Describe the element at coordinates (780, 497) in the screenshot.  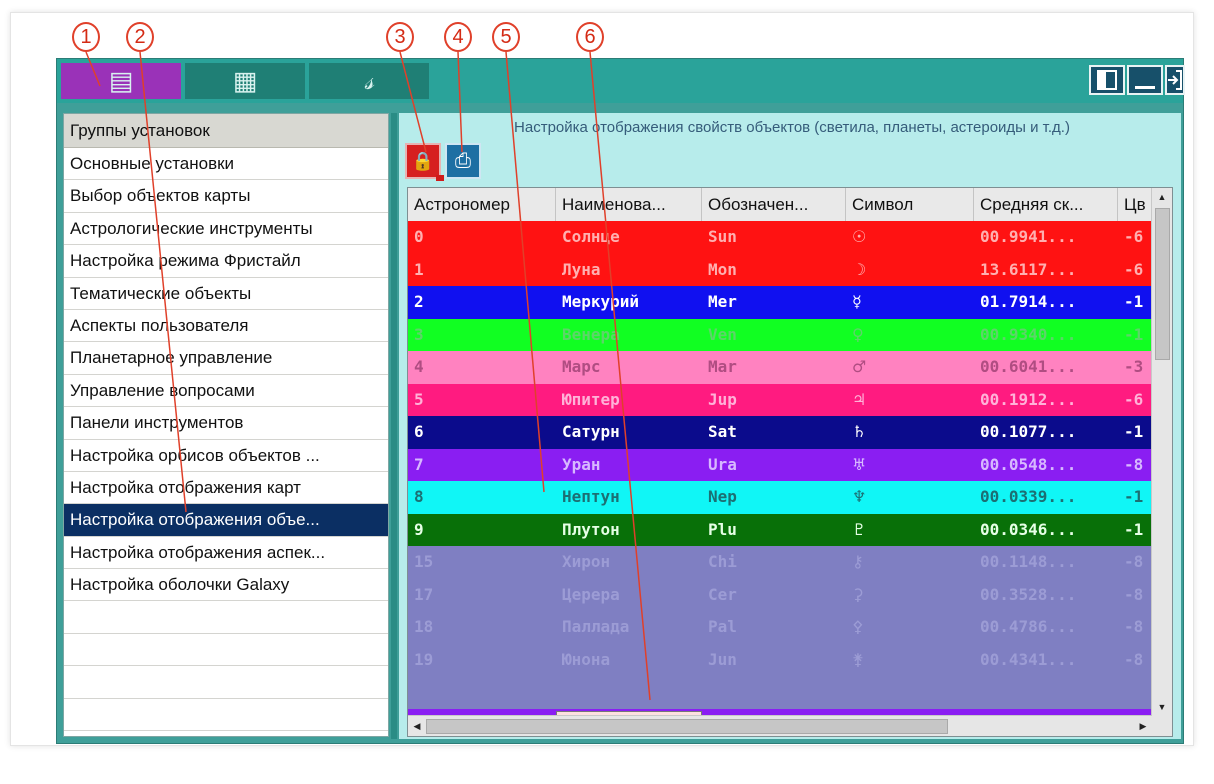
I see `table-row: 8 Нептун Nep ♆ 00.0339... -1` at that location.